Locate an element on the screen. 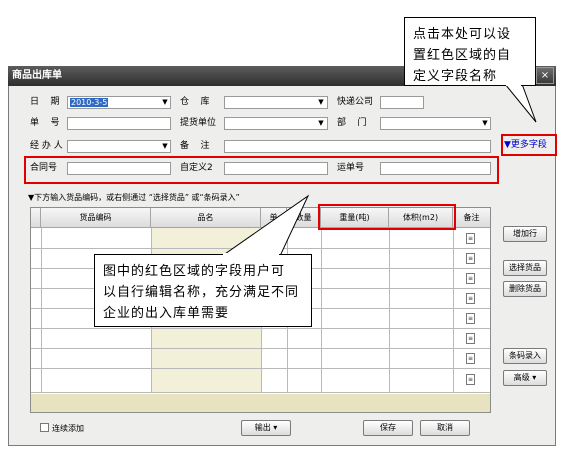 The width and height of the screenshot is (564, 453). date-field: 2010-3-5 is located at coordinates (119, 102).